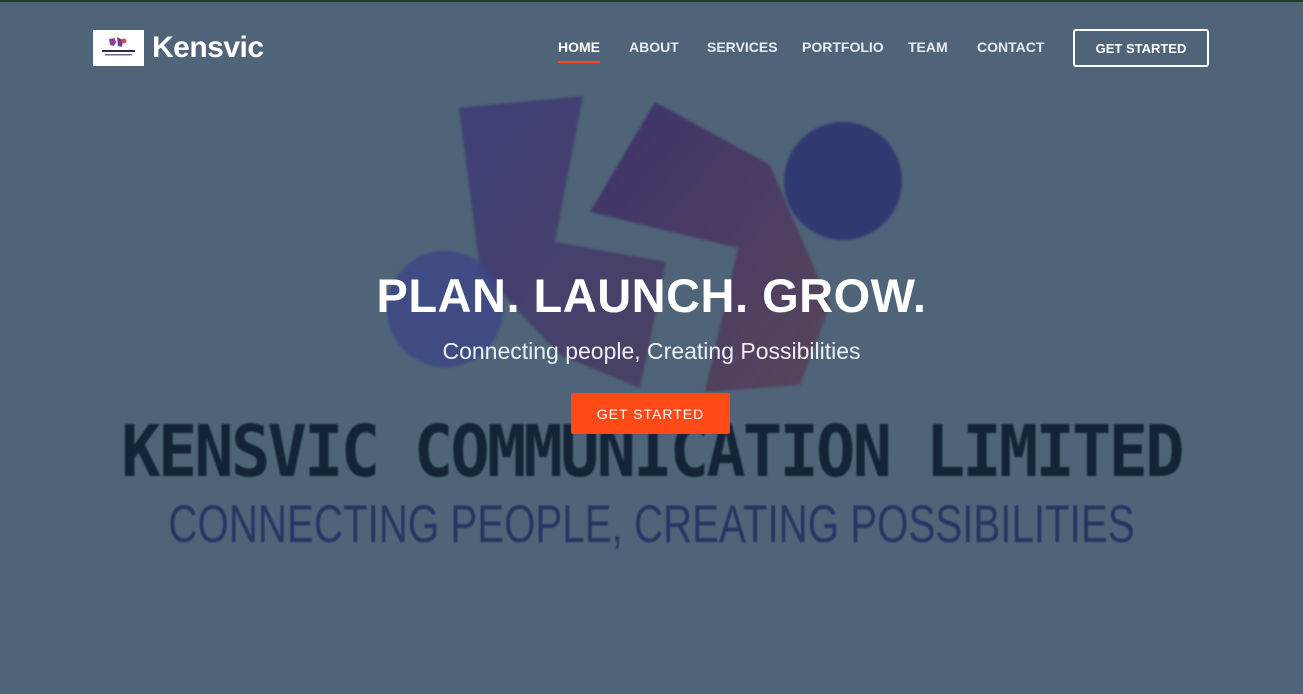 The height and width of the screenshot is (694, 1303). I want to click on nav-item-portfolio: PORTFOLIO, so click(843, 47).